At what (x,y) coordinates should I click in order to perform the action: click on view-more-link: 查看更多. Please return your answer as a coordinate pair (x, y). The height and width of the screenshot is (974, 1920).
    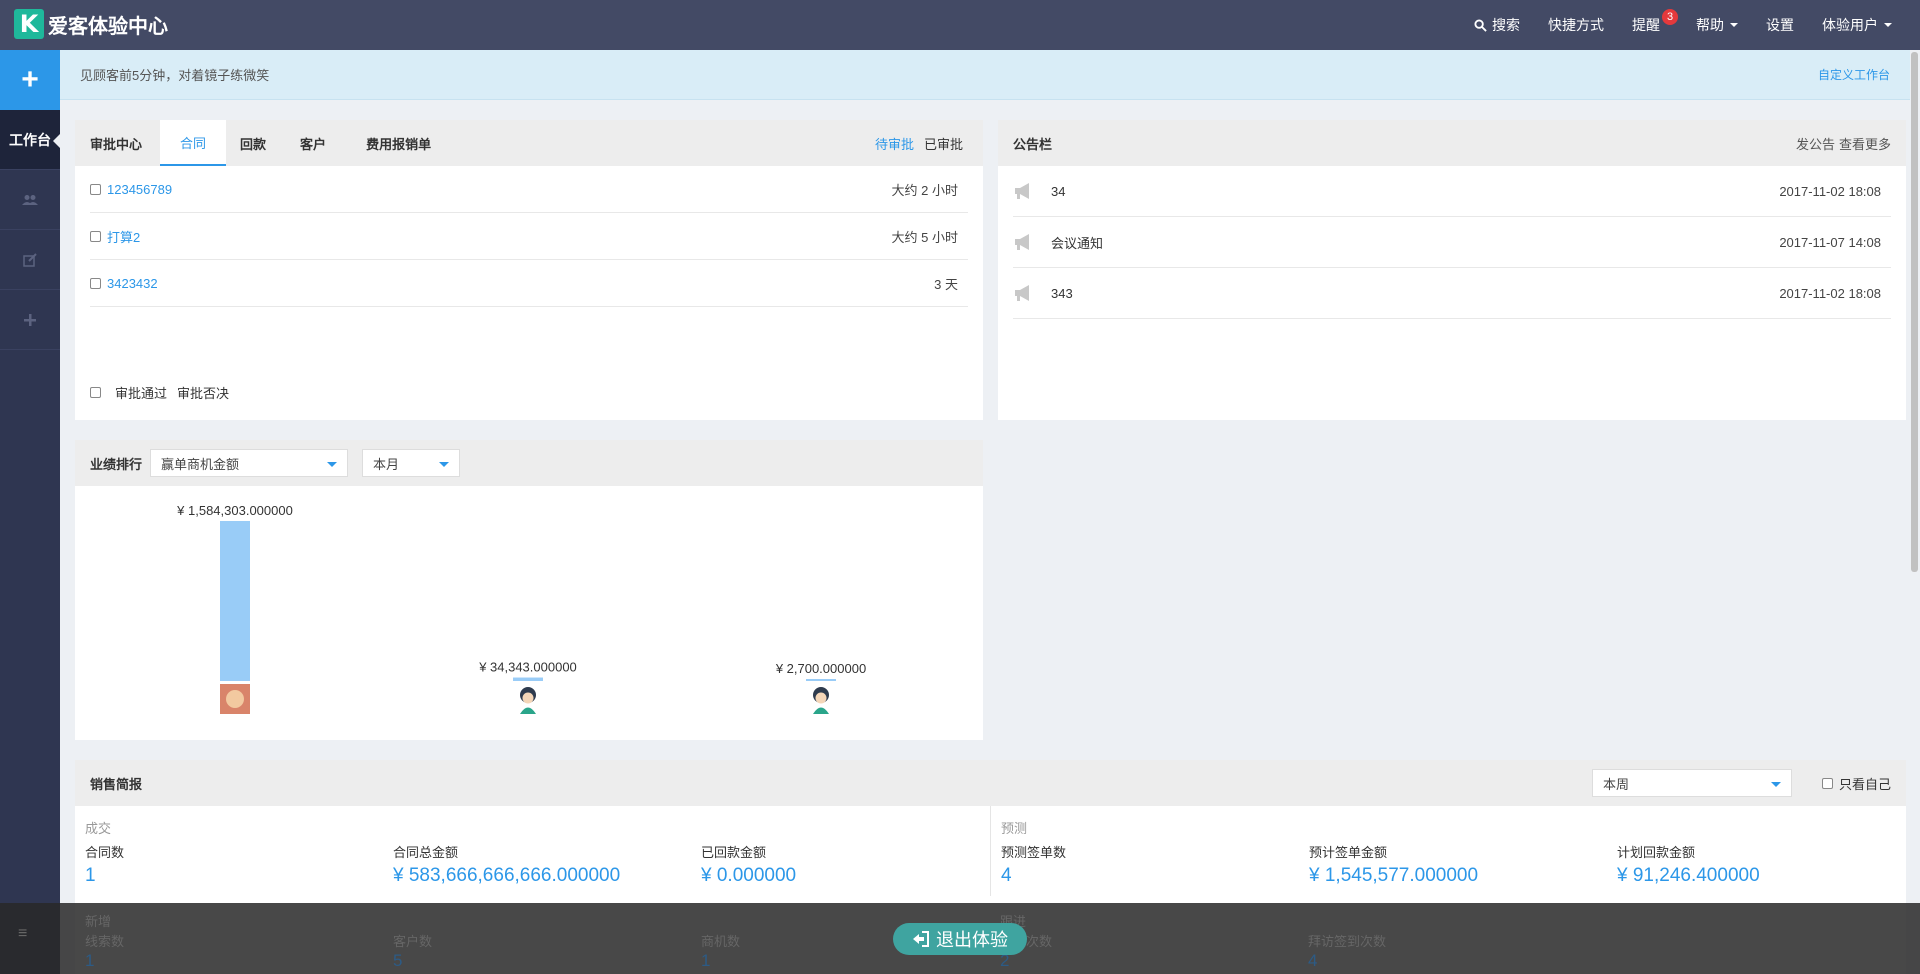
    Looking at the image, I should click on (1865, 143).